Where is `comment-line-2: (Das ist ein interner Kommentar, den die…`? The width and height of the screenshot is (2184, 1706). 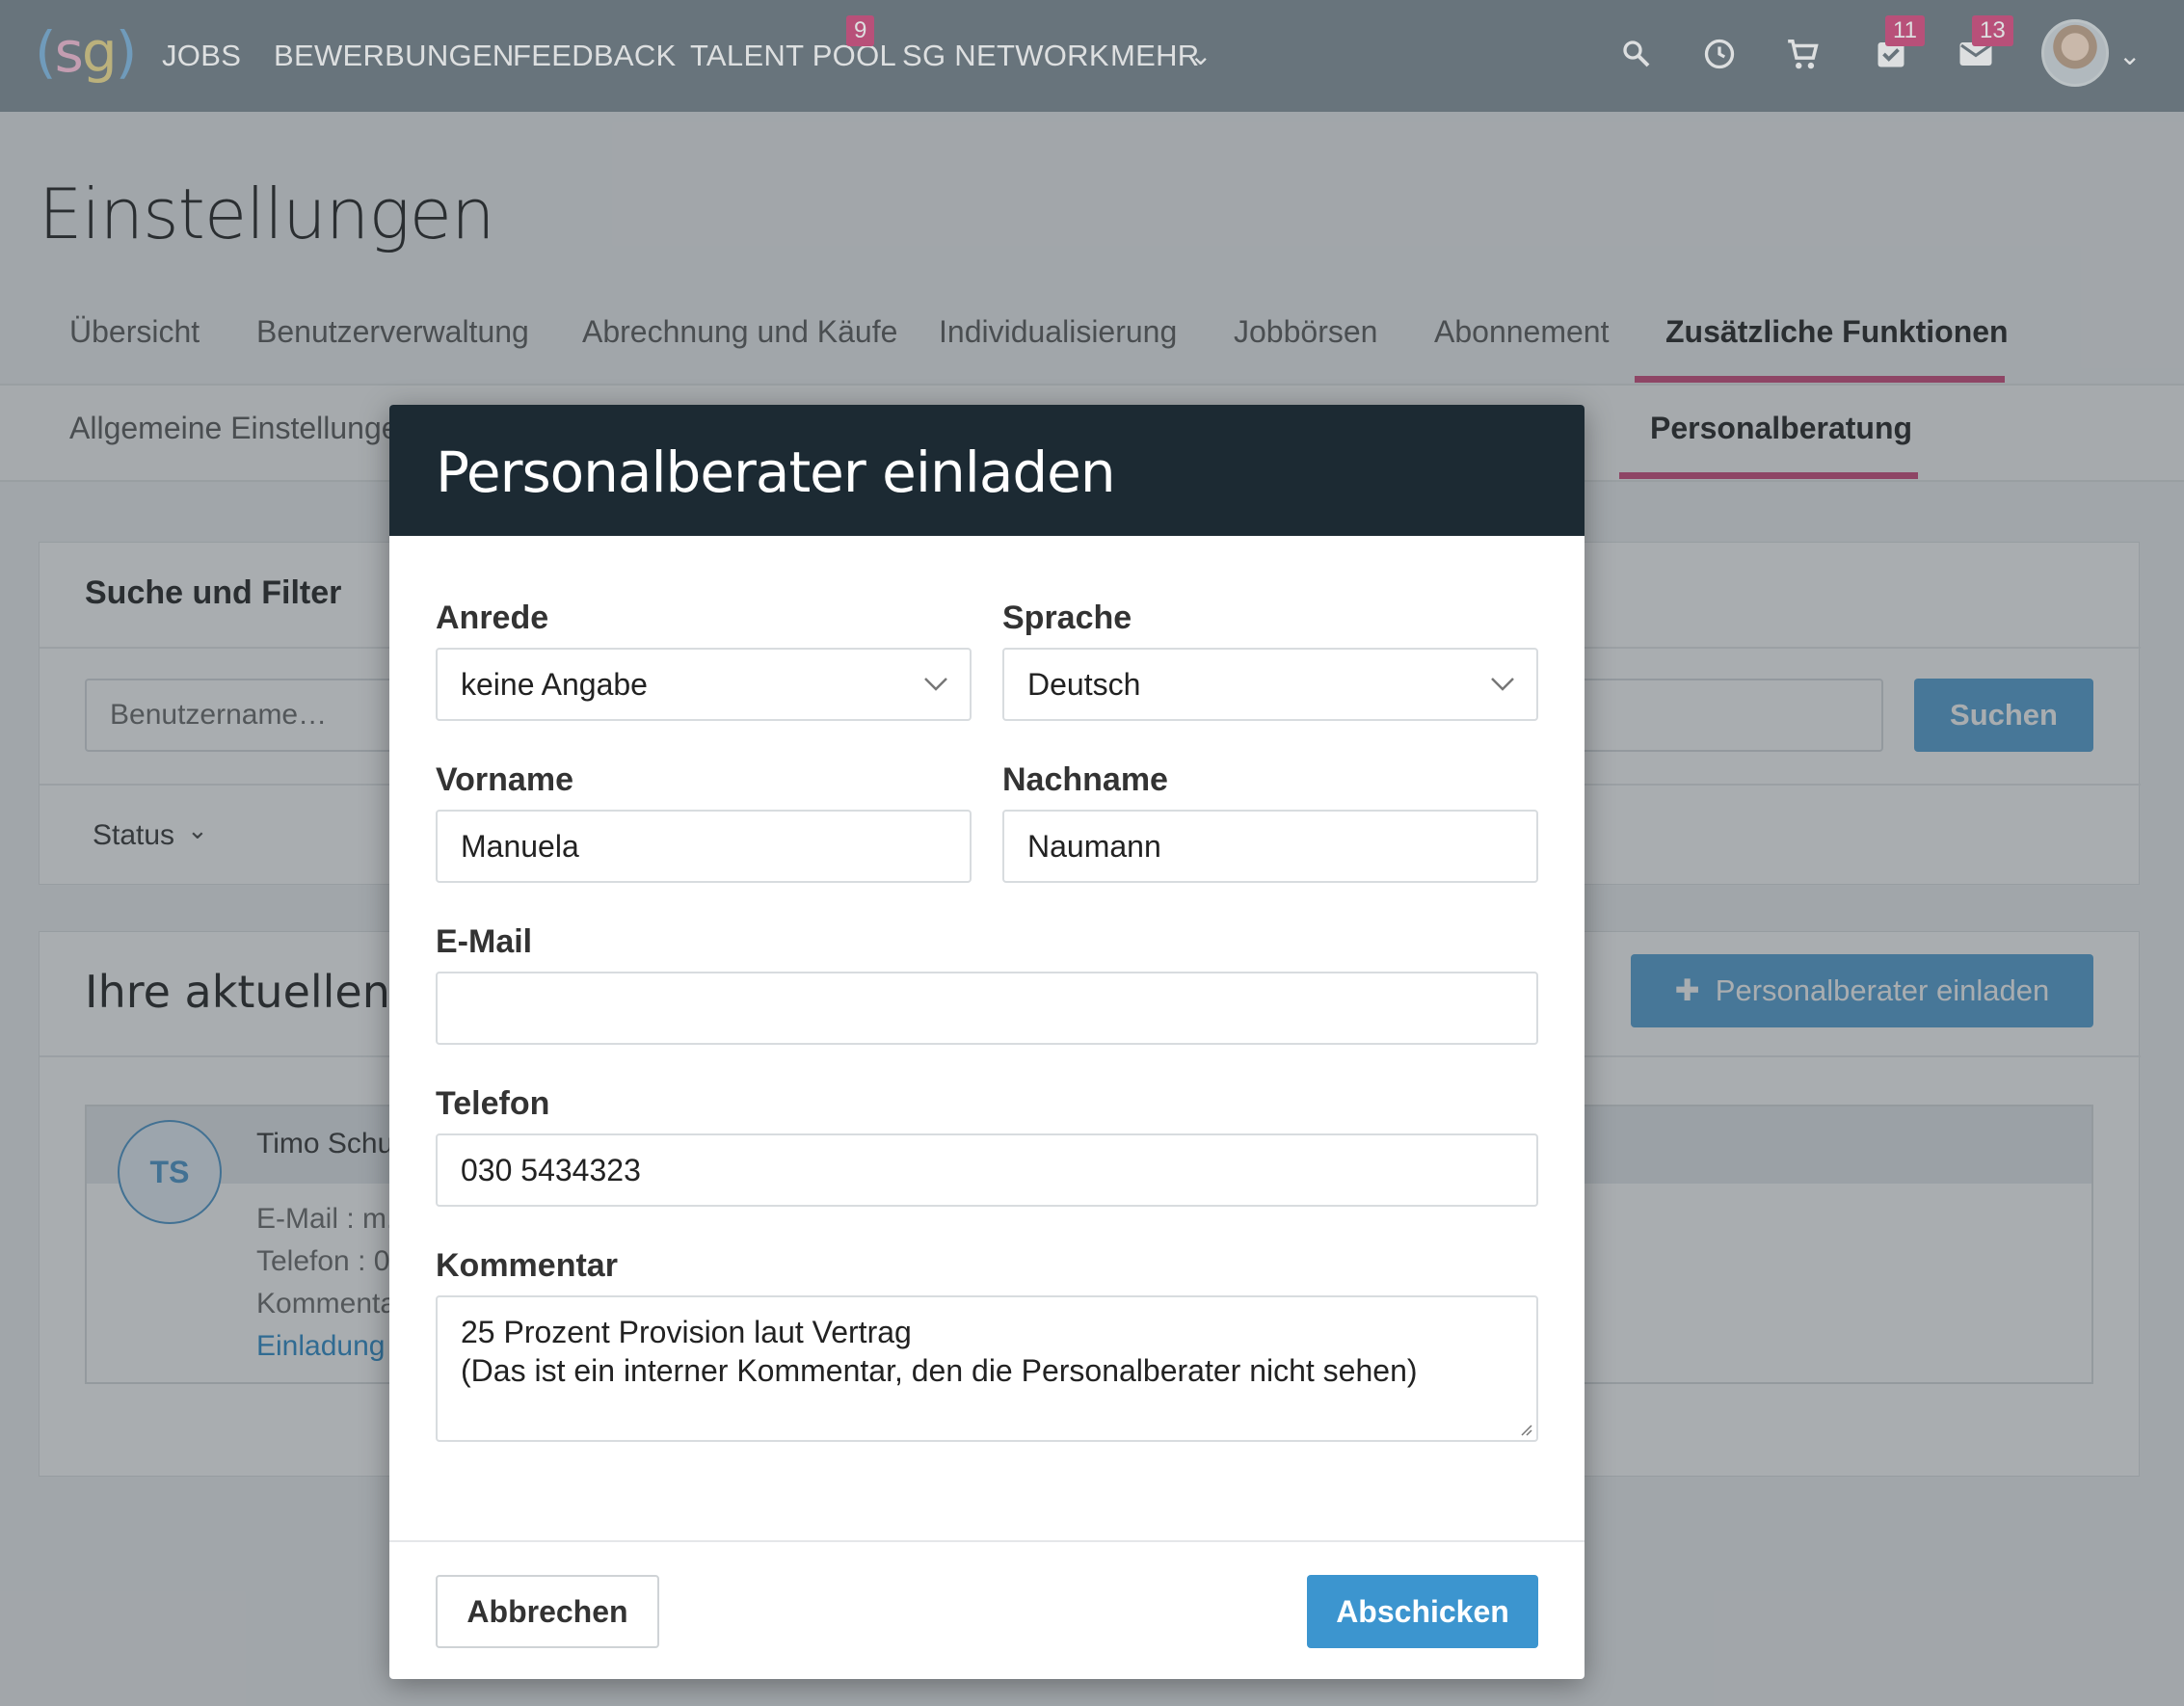
comment-line-2: (Das ist ein interner Kommentar, den die… is located at coordinates (940, 1370).